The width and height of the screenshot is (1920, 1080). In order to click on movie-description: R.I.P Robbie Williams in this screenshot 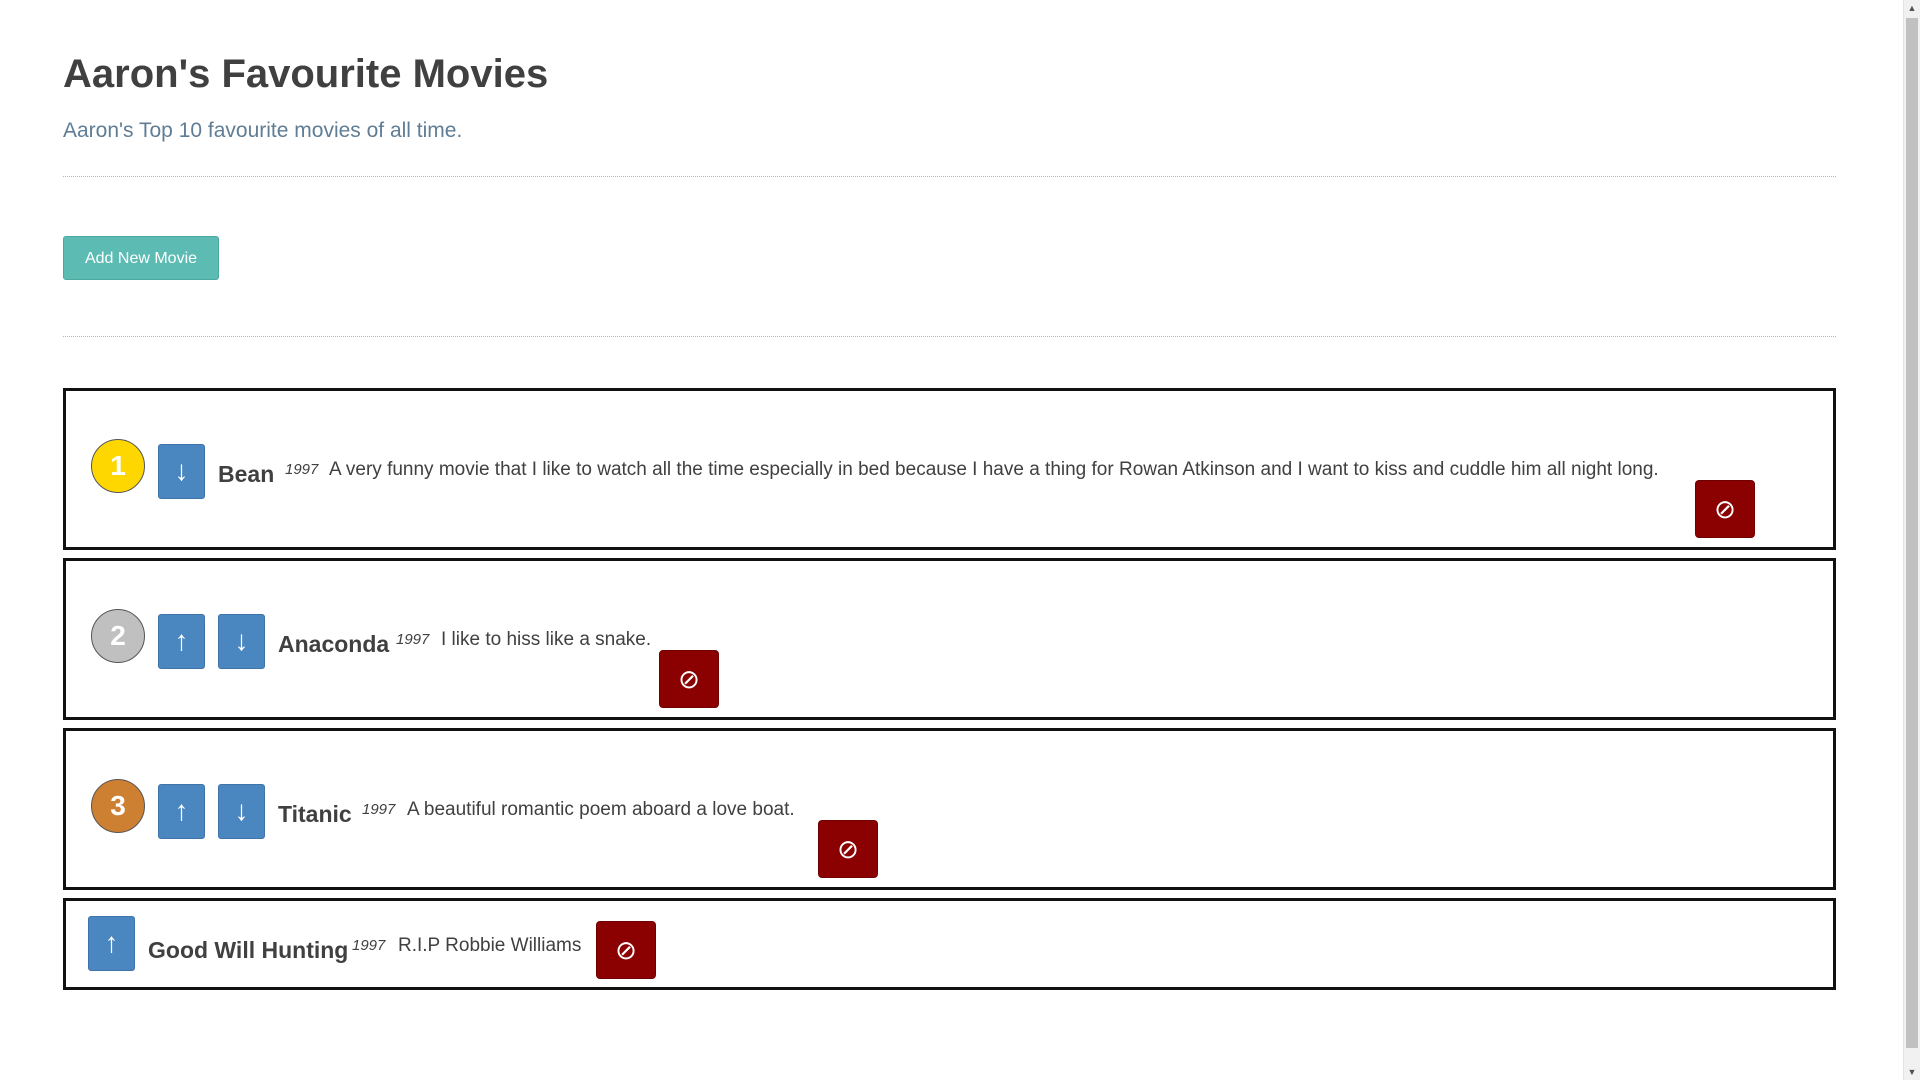, I will do `click(490, 945)`.